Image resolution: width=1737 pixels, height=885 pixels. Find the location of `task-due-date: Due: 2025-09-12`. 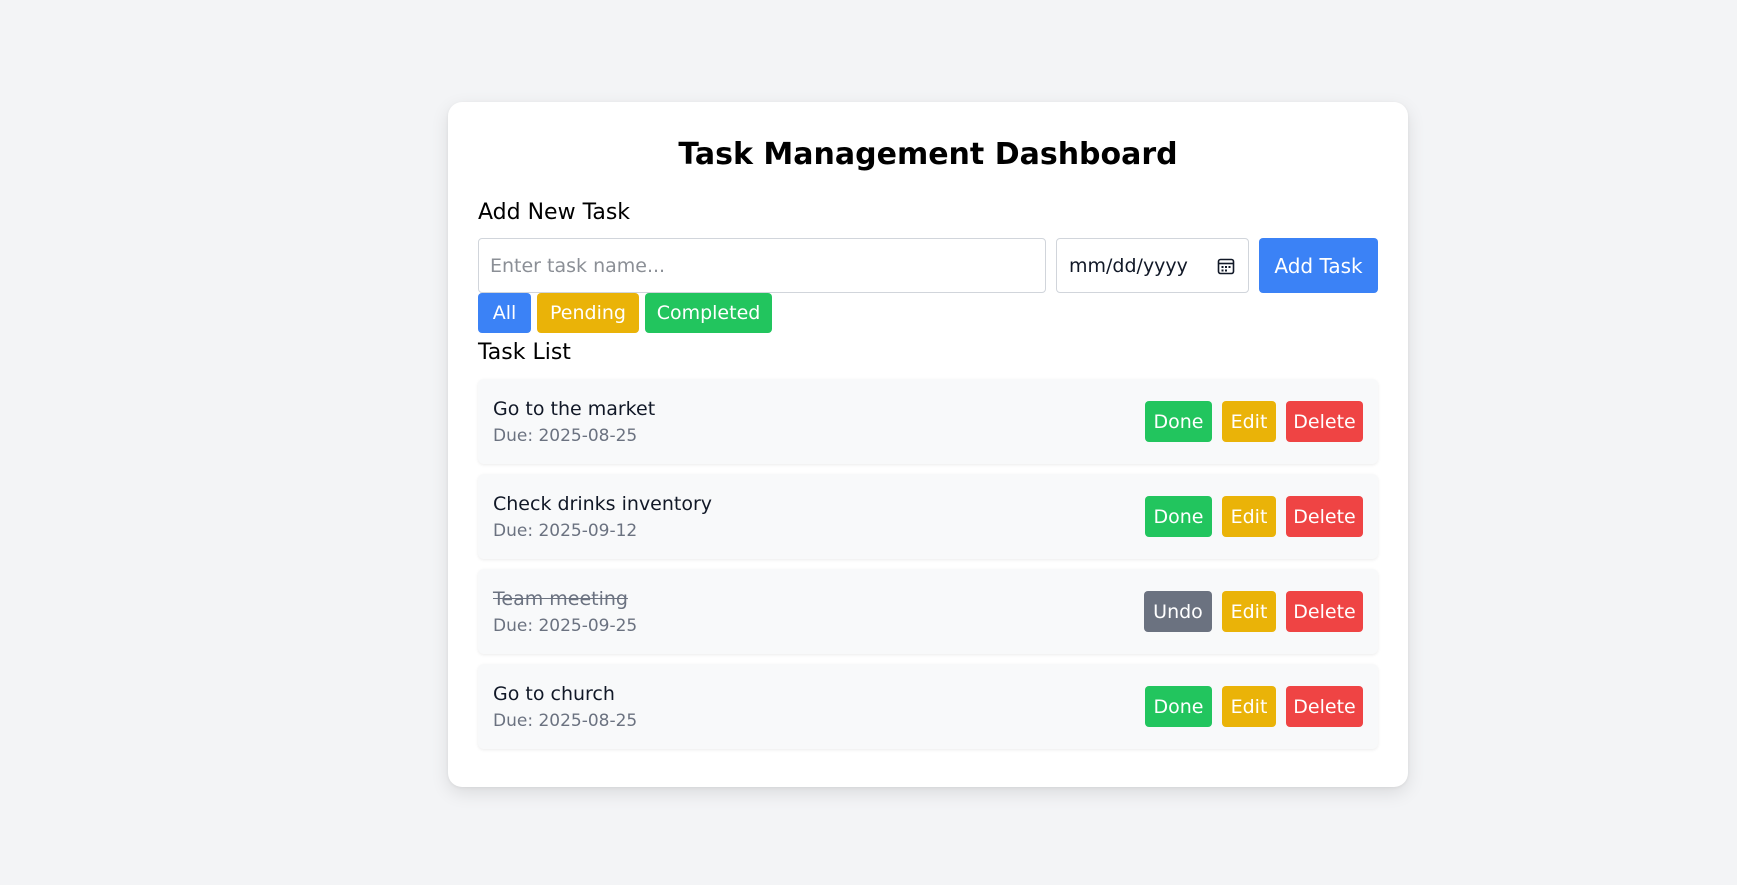

task-due-date: Due: 2025-09-12 is located at coordinates (565, 530).